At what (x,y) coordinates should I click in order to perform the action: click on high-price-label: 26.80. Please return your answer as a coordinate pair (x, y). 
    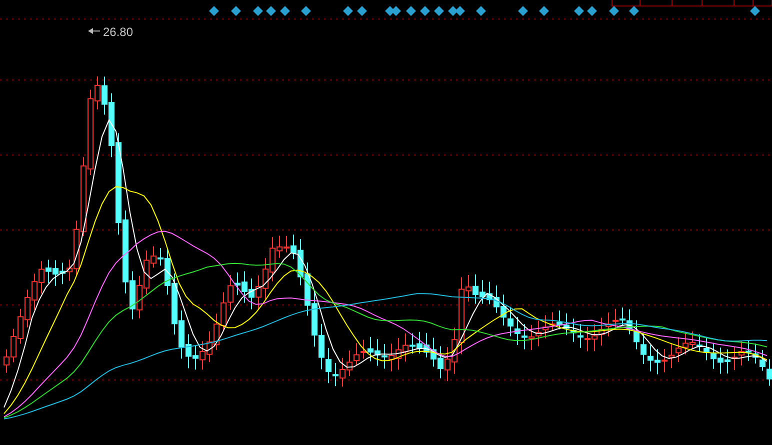
    Looking at the image, I should click on (118, 32).